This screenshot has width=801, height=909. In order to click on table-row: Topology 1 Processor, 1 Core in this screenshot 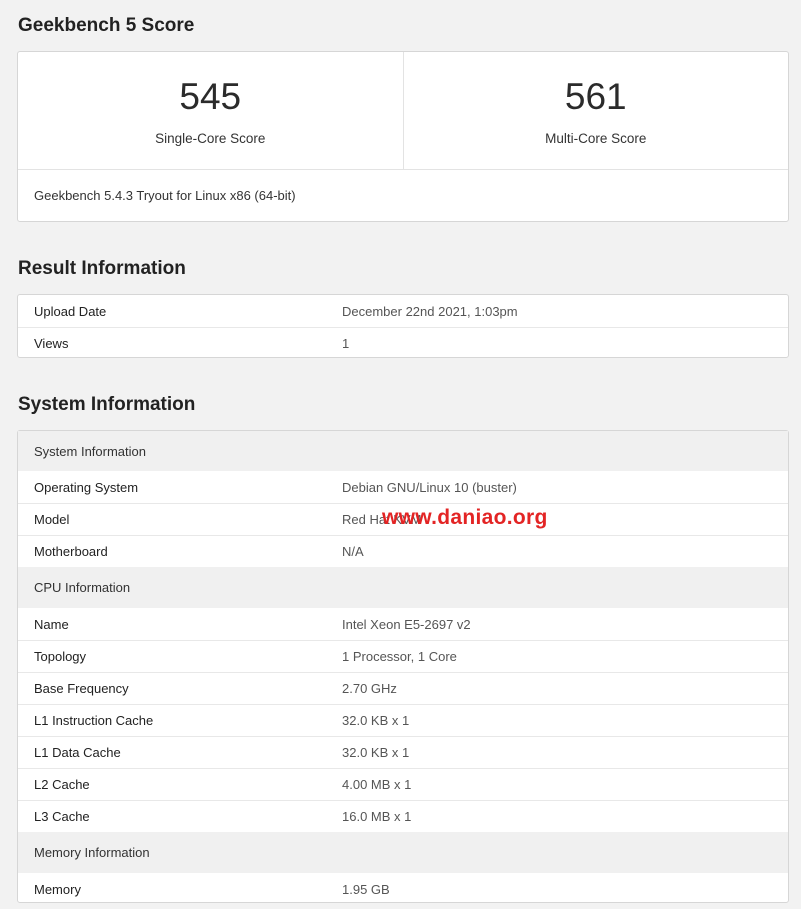, I will do `click(403, 656)`.